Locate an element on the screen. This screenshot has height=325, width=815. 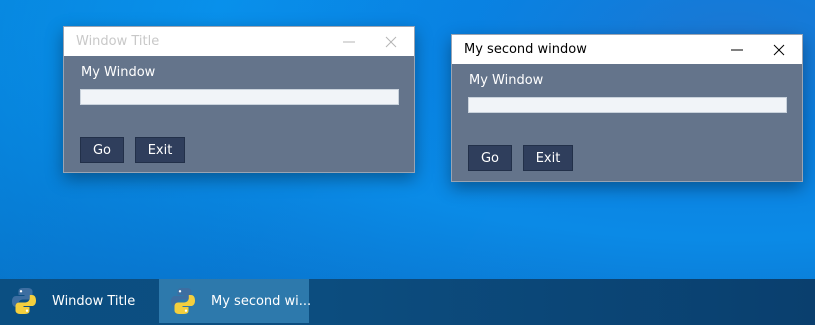
taskbar-item-window-title: Window Title is located at coordinates (79, 301).